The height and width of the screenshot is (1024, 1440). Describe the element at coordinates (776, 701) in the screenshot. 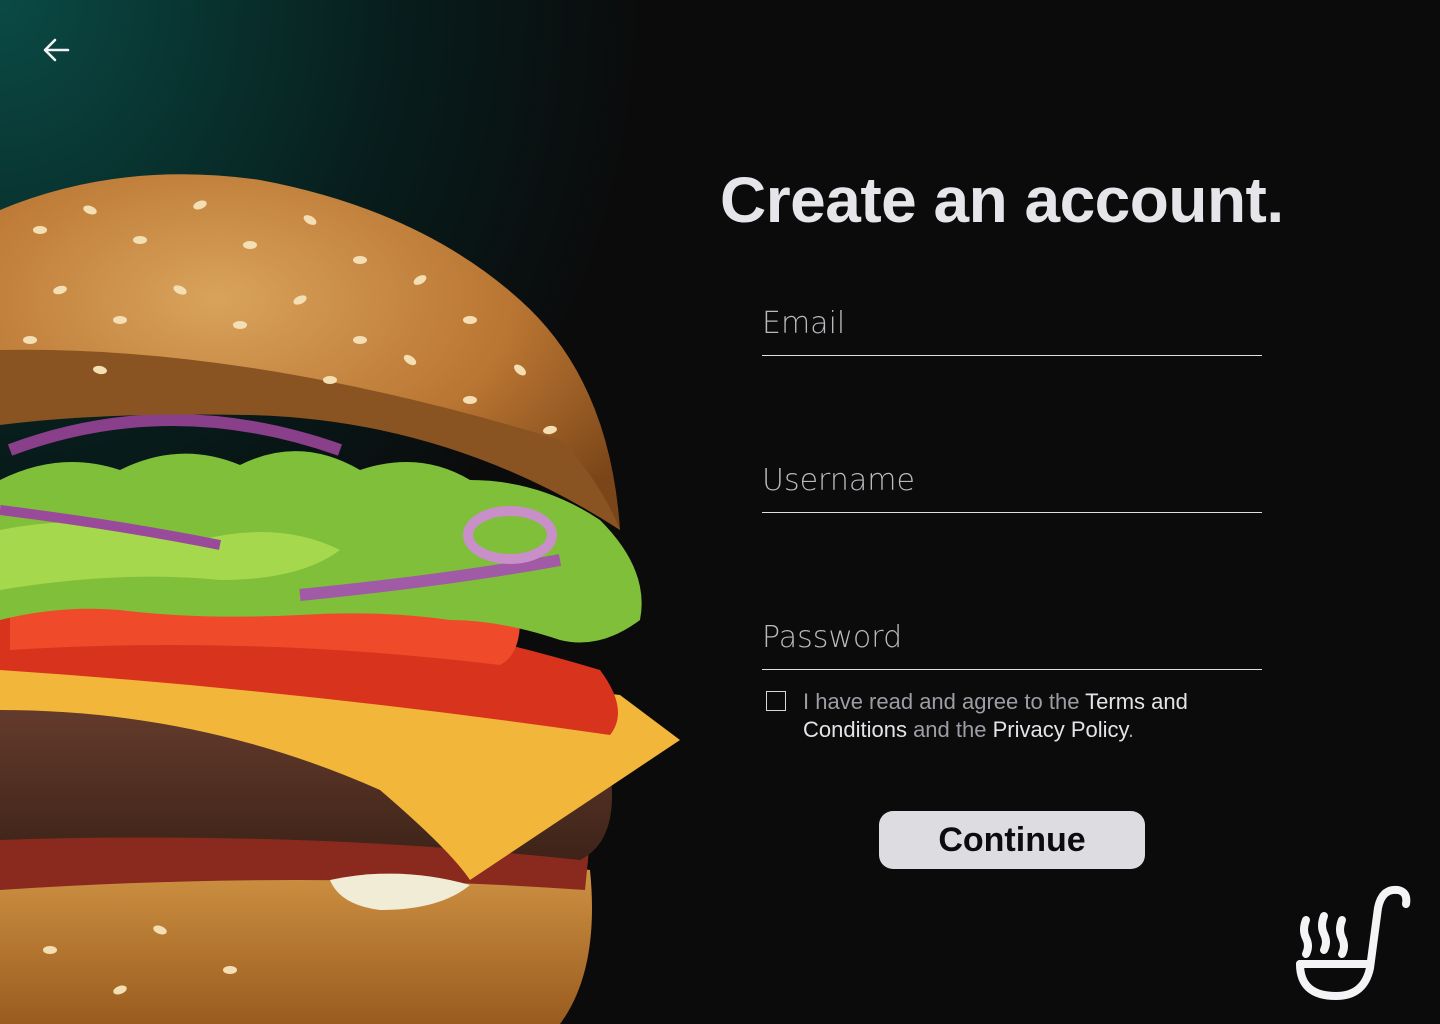

I see `terms-checkbox` at that location.